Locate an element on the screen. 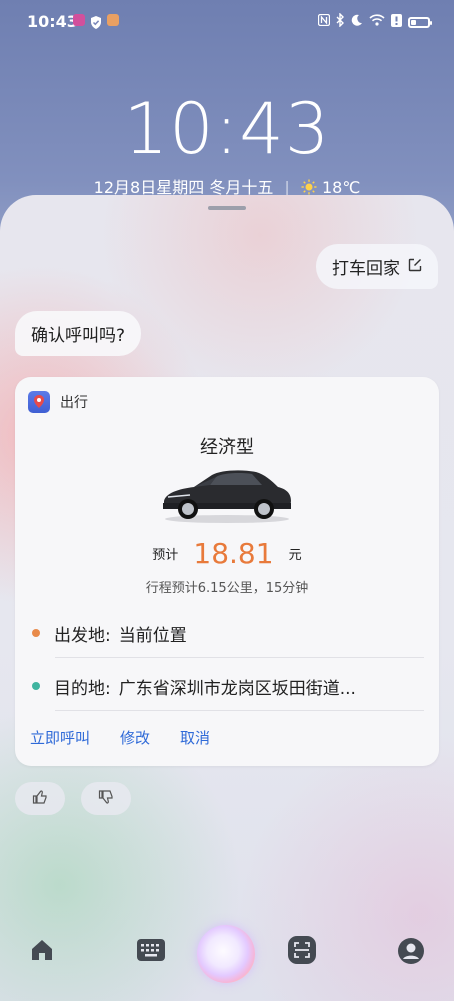  status-time: 10:43 is located at coordinates (52, 21).